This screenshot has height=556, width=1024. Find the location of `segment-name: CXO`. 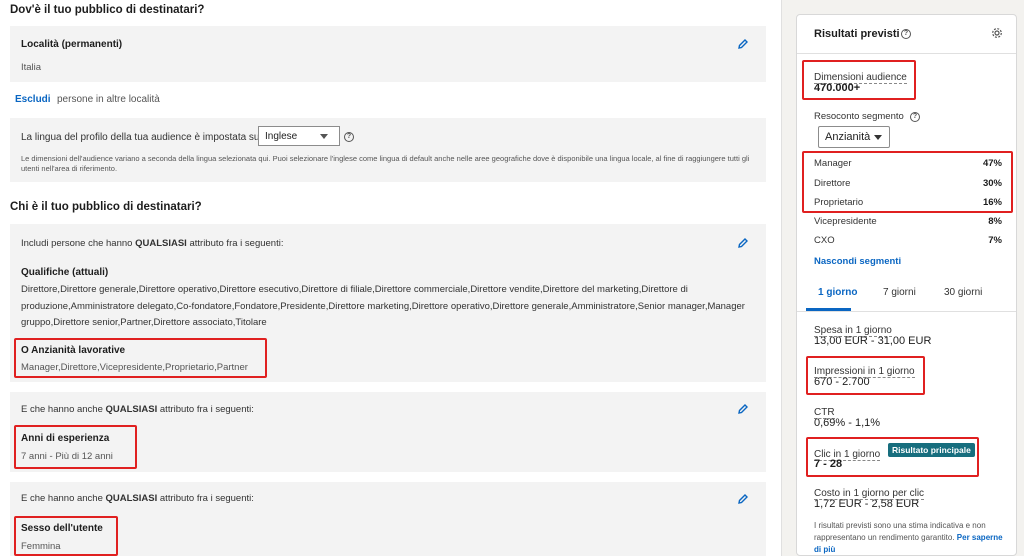

segment-name: CXO is located at coordinates (824, 240).